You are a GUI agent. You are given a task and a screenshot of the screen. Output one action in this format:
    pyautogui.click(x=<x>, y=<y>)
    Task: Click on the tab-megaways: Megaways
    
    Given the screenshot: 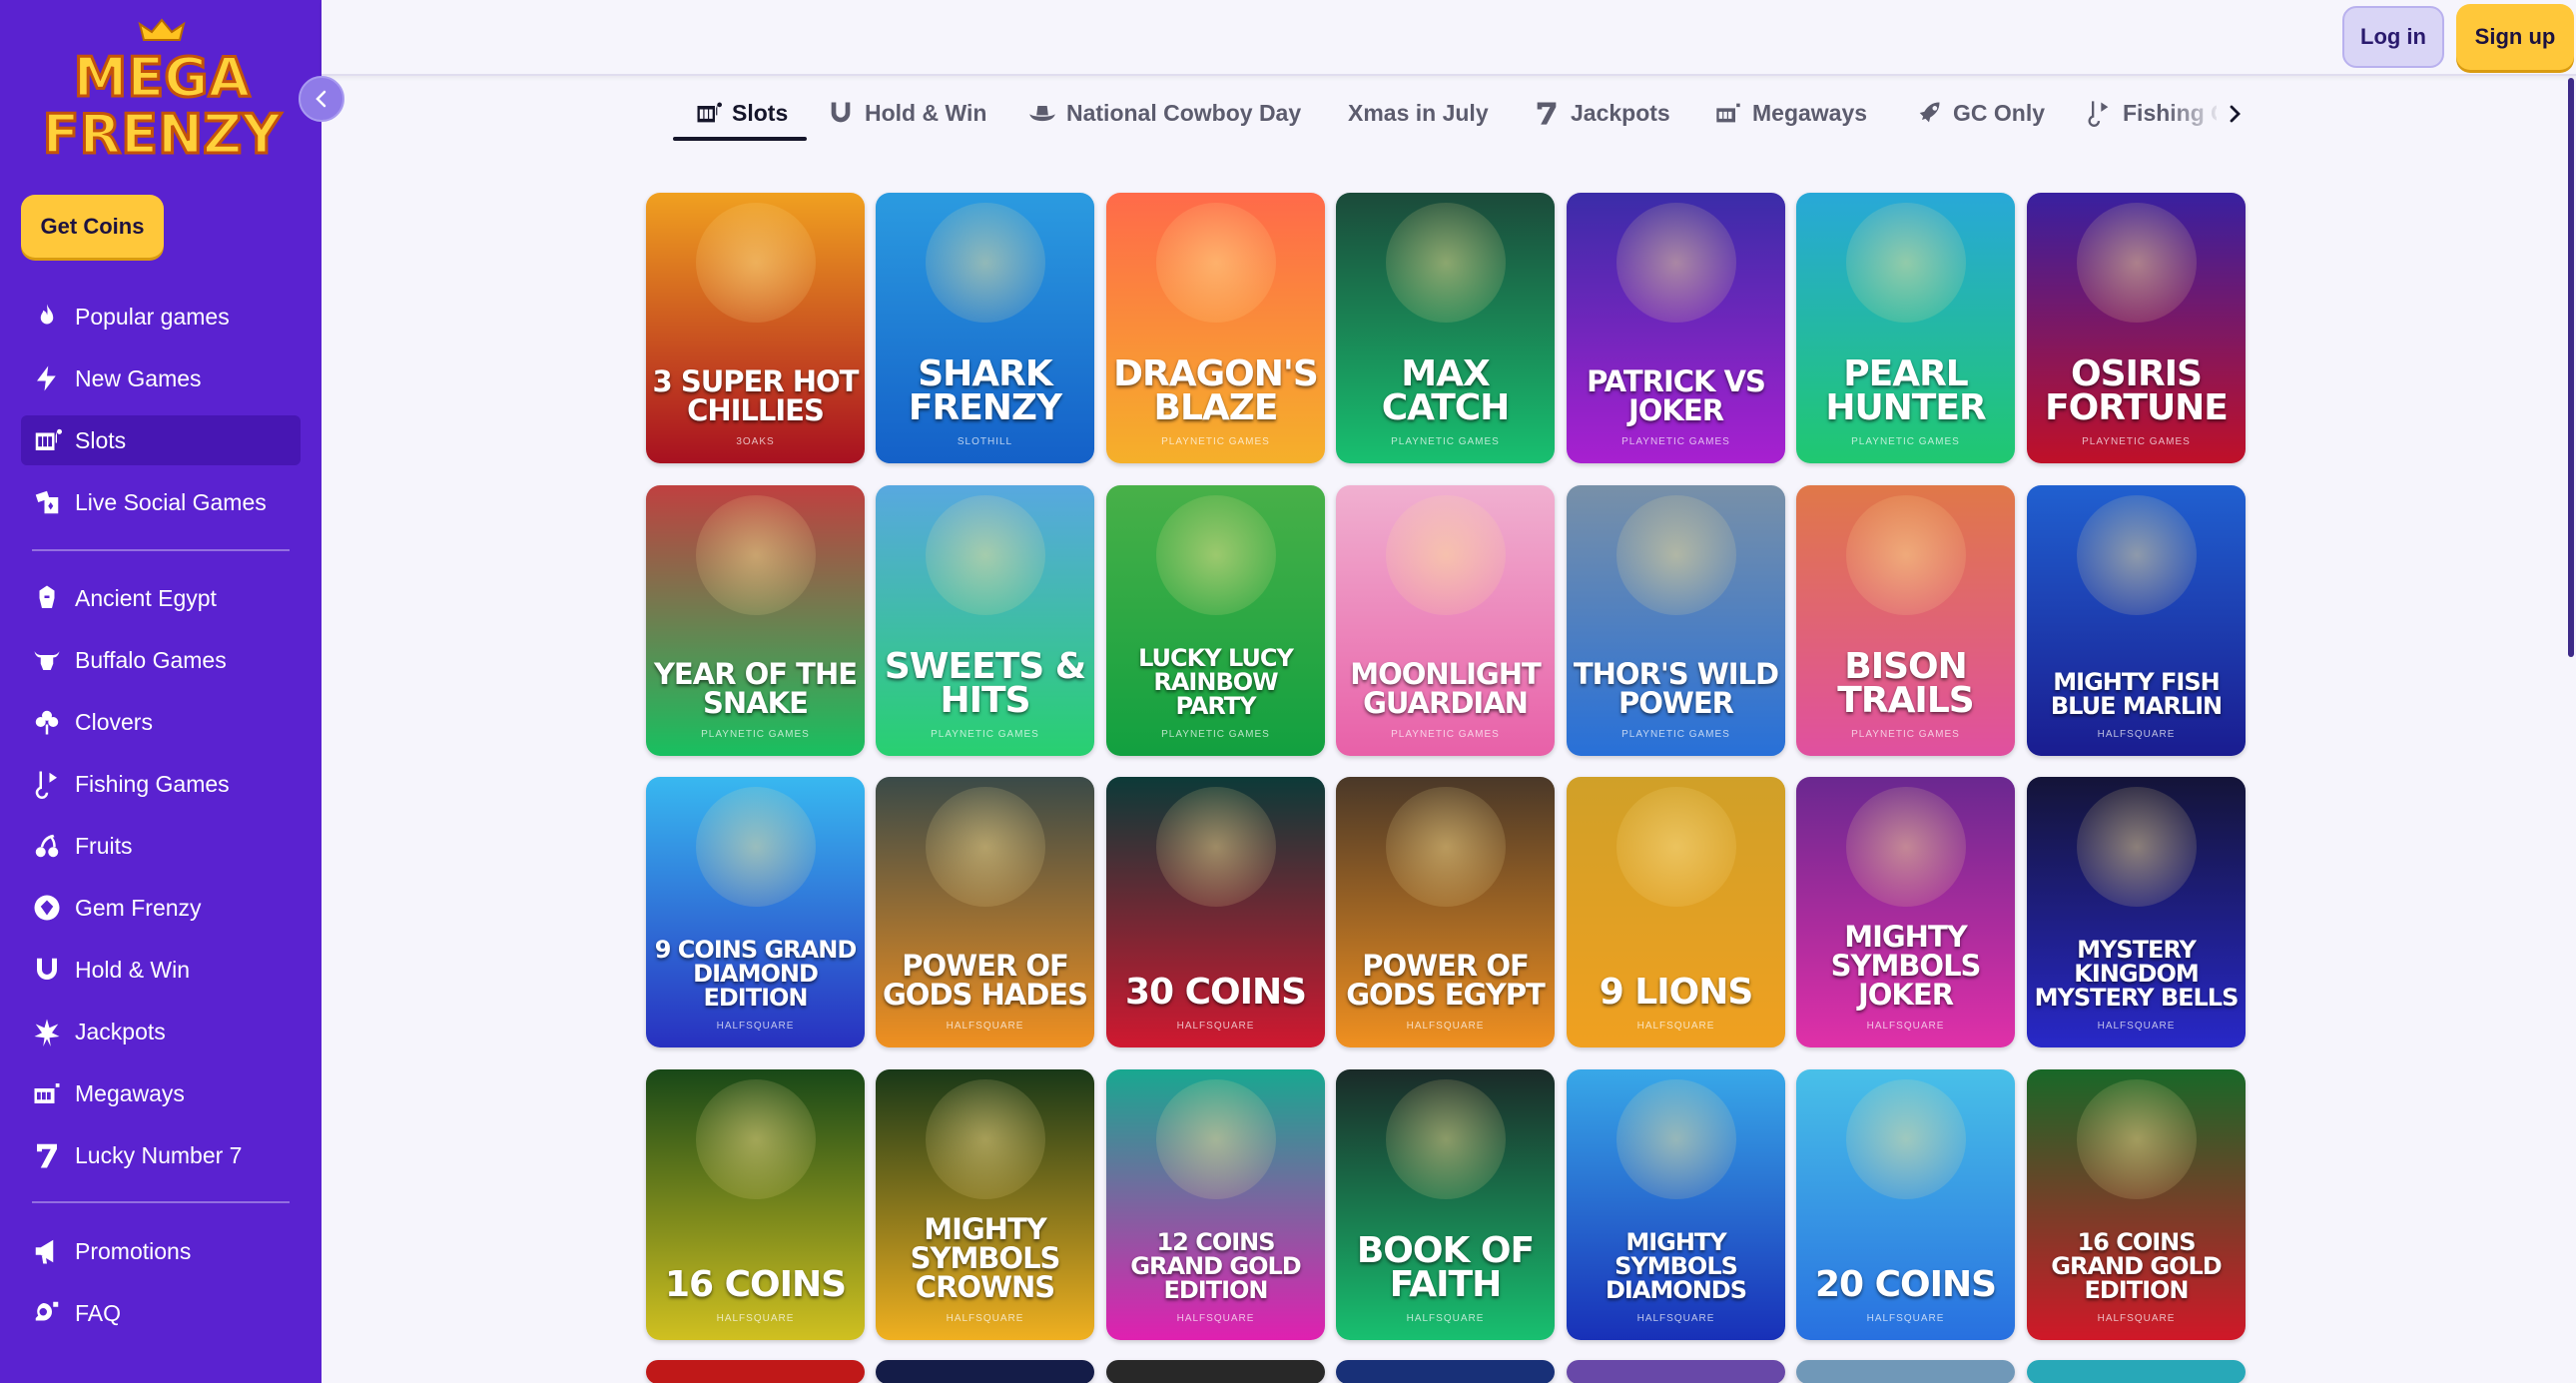 What is the action you would take?
    pyautogui.click(x=1790, y=113)
    